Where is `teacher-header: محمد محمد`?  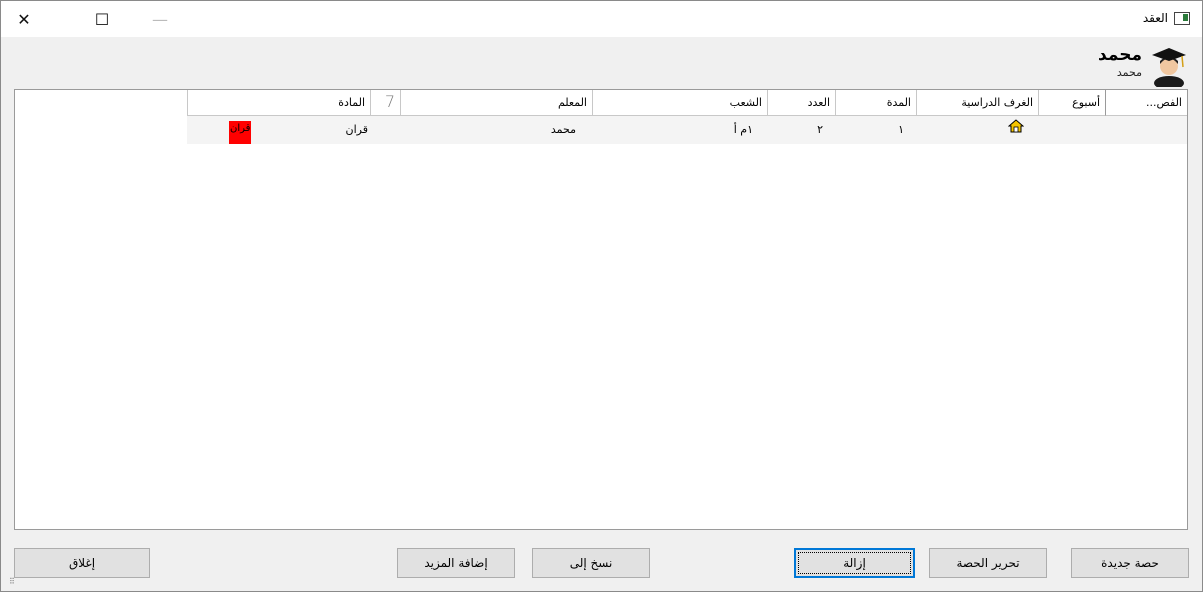 teacher-header: محمد محمد is located at coordinates (1144, 65).